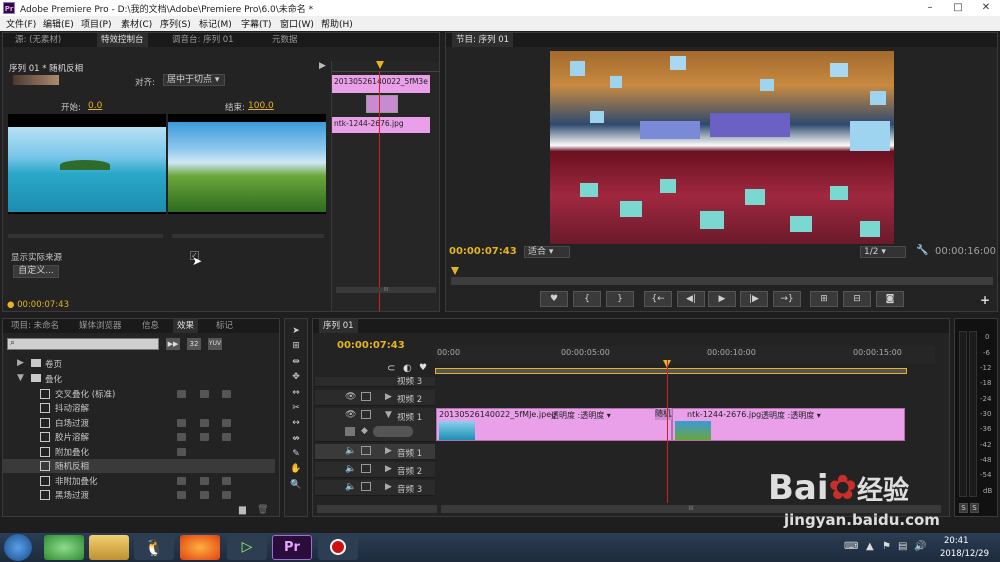  What do you see at coordinates (554, 424) in the screenshot?
I see `clip-a: 20130526140022_5fMJe.jpeg 透明度 :透明度 ▾` at bounding box center [554, 424].